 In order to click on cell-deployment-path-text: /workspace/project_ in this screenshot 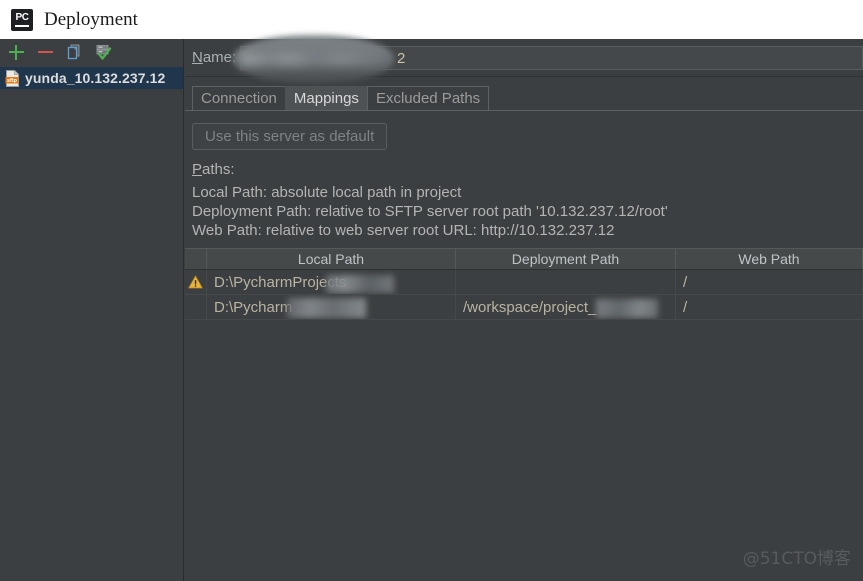, I will do `click(530, 307)`.